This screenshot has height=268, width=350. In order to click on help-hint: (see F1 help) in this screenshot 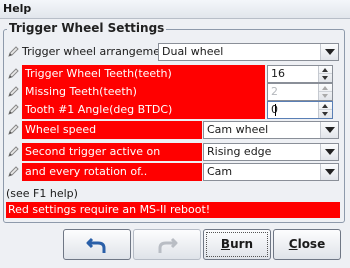, I will do `click(42, 193)`.